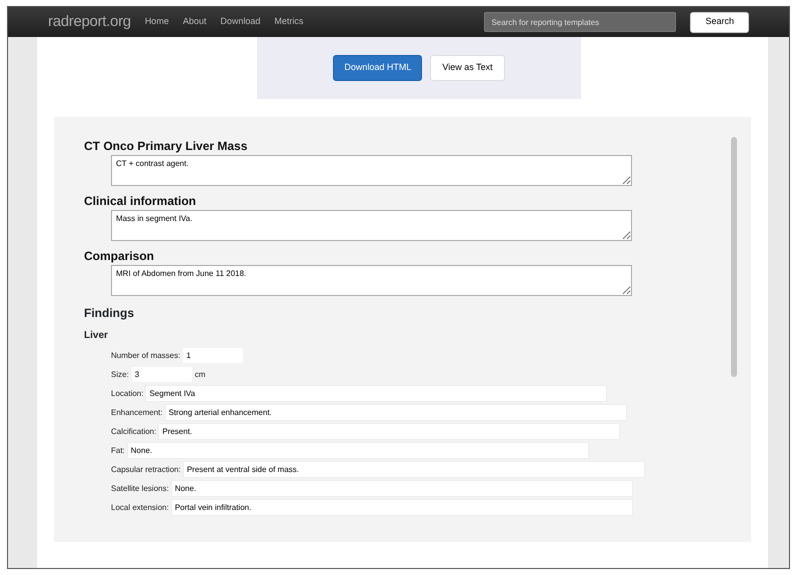 The width and height of the screenshot is (797, 575). What do you see at coordinates (140, 488) in the screenshot?
I see `field-label: Satellite lesions:` at bounding box center [140, 488].